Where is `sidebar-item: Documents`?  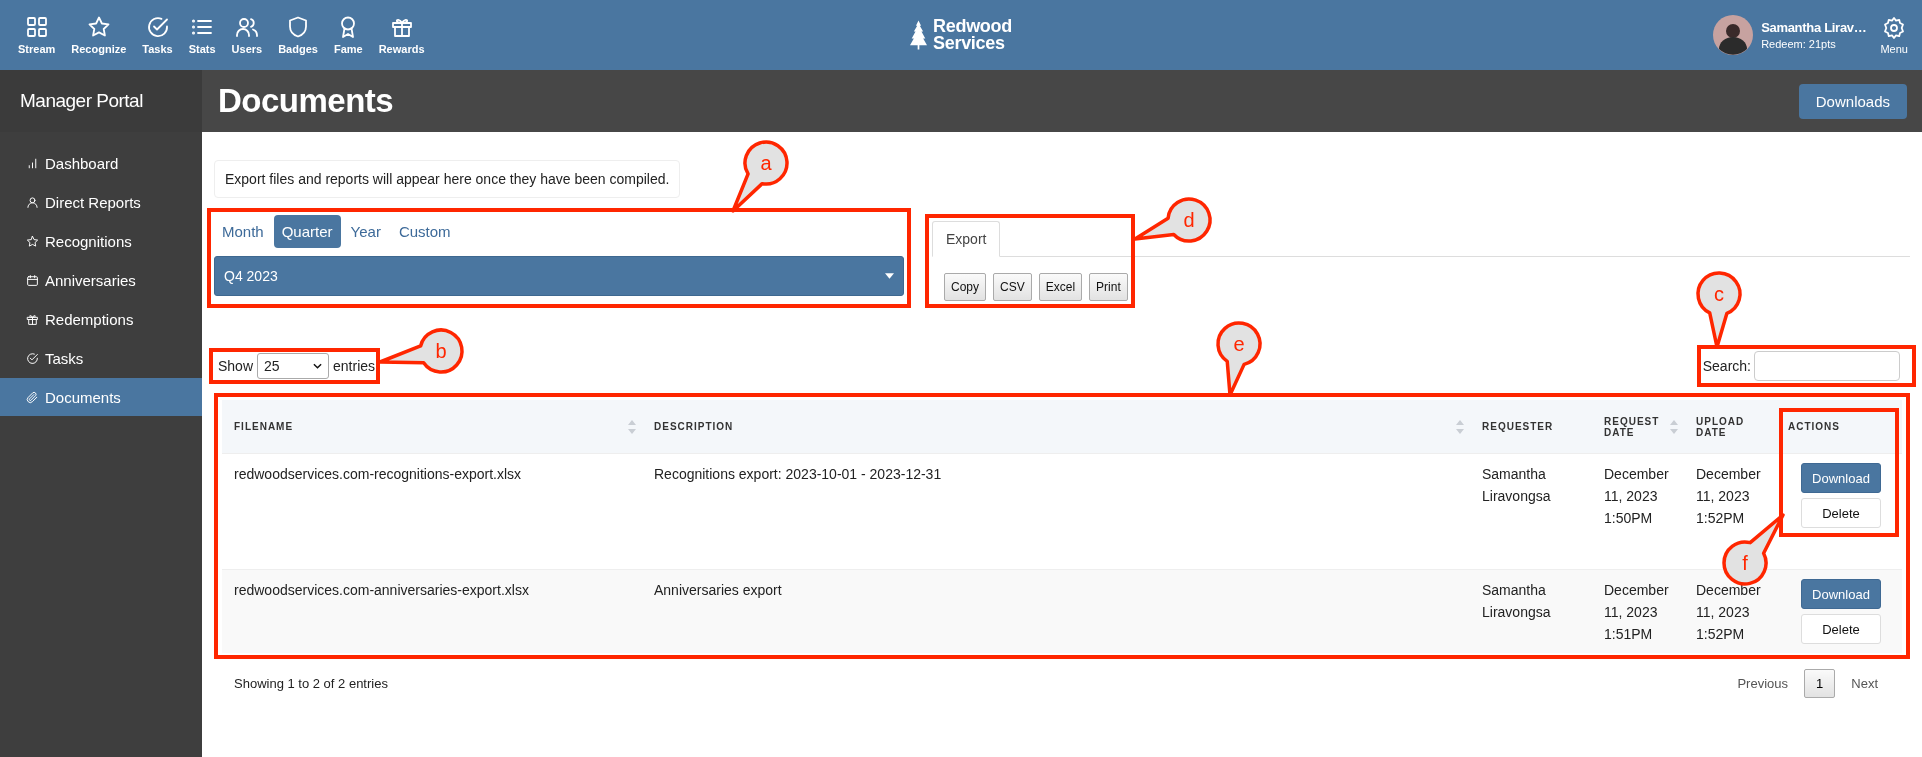
sidebar-item: Documents is located at coordinates (101, 397).